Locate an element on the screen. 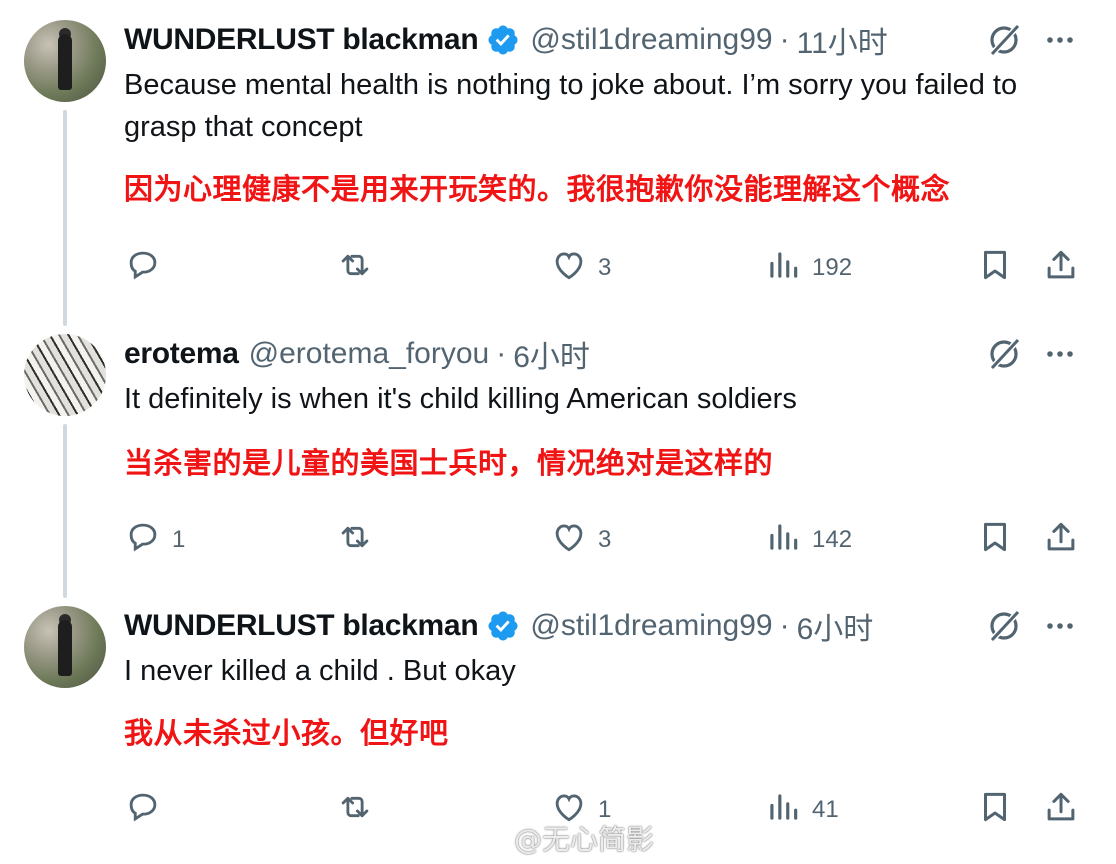 The height and width of the screenshot is (864, 1116). views-button: 192 is located at coordinates (808, 268).